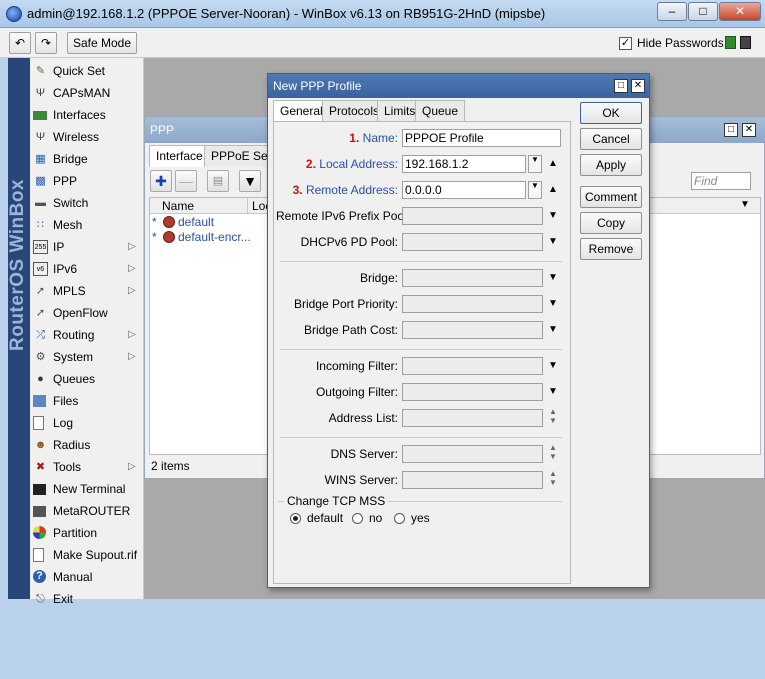 Image resolution: width=765 pixels, height=679 pixels. I want to click on wins-server-input, so click(472, 480).